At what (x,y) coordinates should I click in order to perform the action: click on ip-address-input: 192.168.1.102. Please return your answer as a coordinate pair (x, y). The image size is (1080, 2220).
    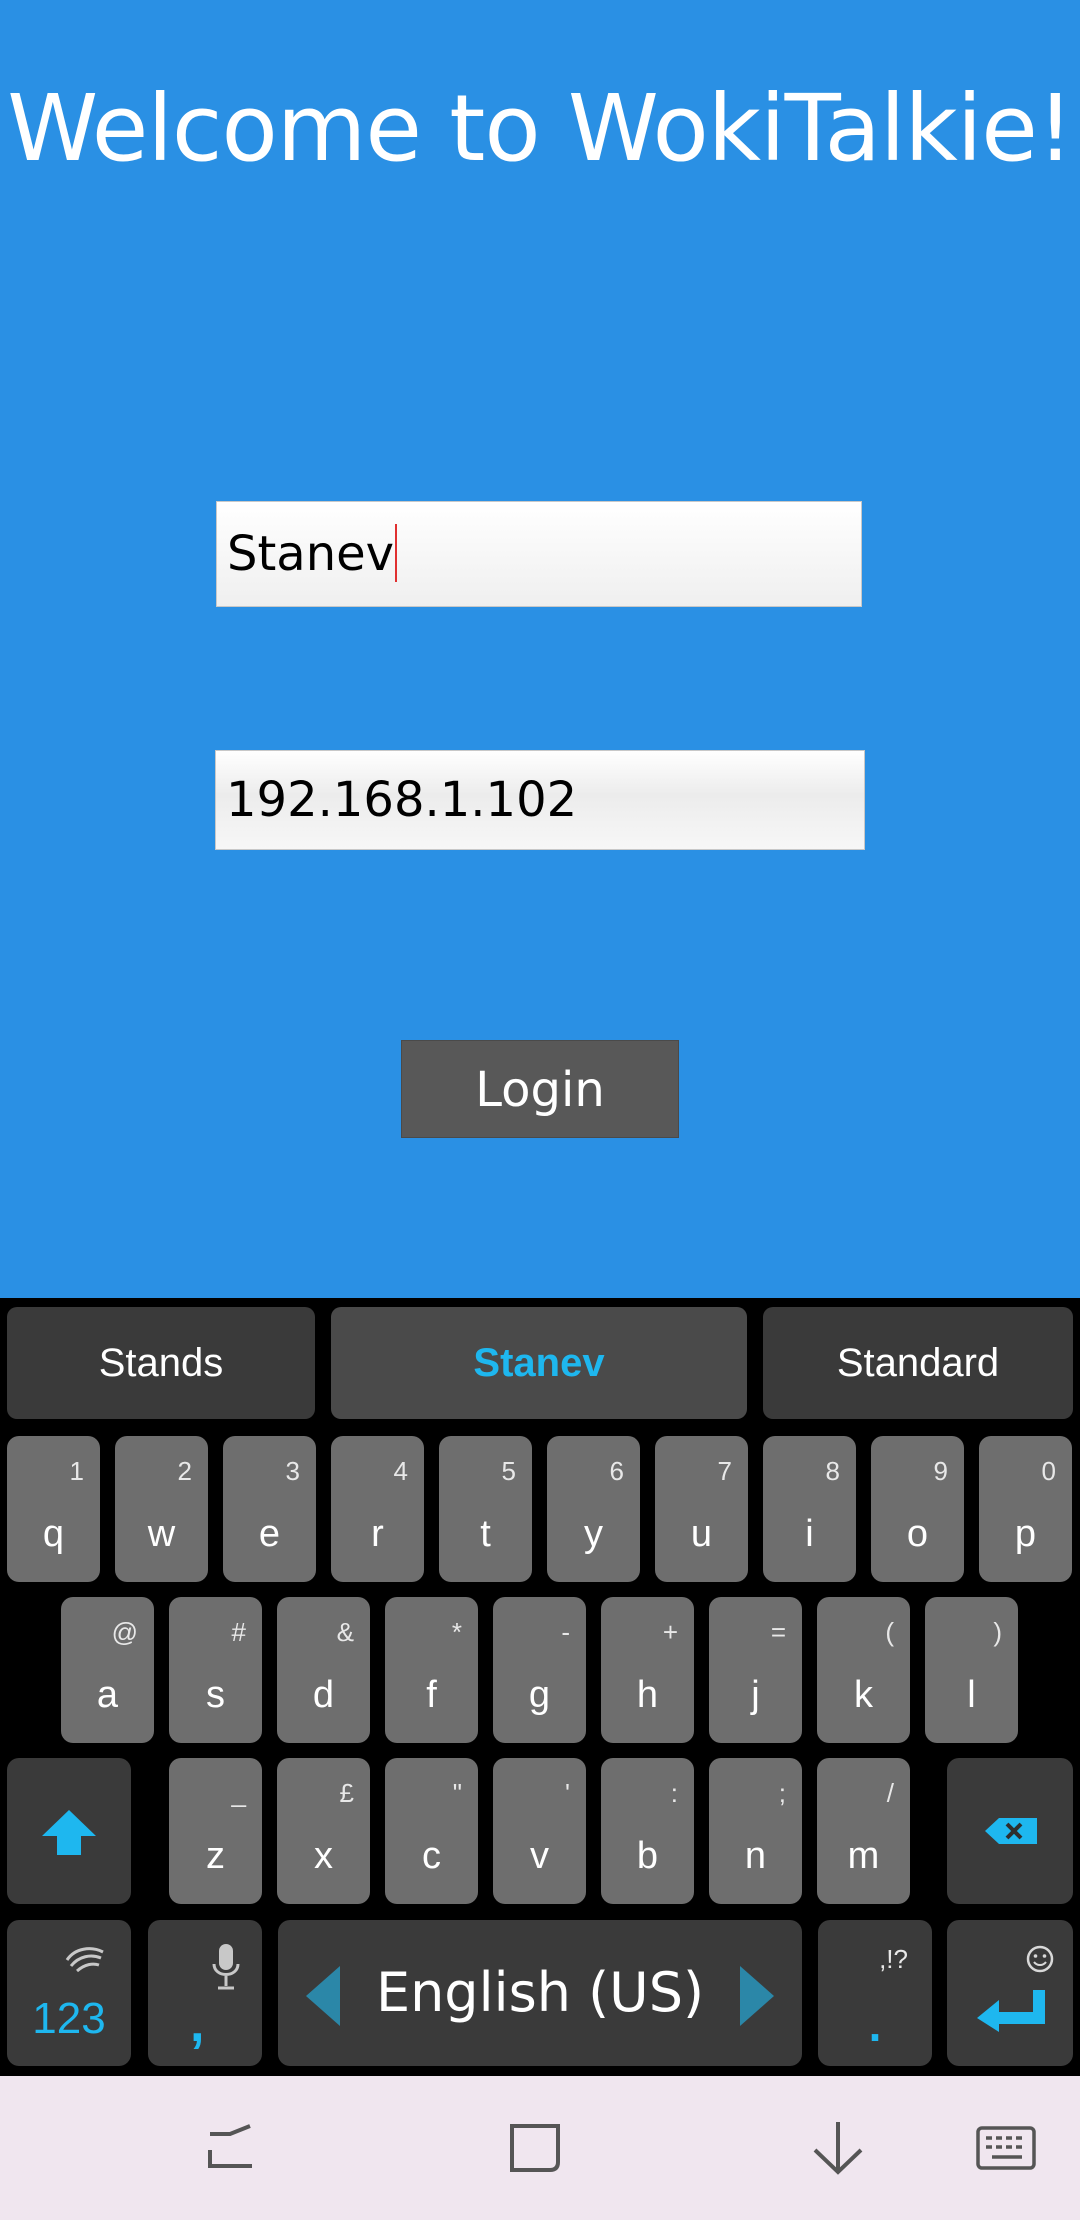
    Looking at the image, I should click on (540, 800).